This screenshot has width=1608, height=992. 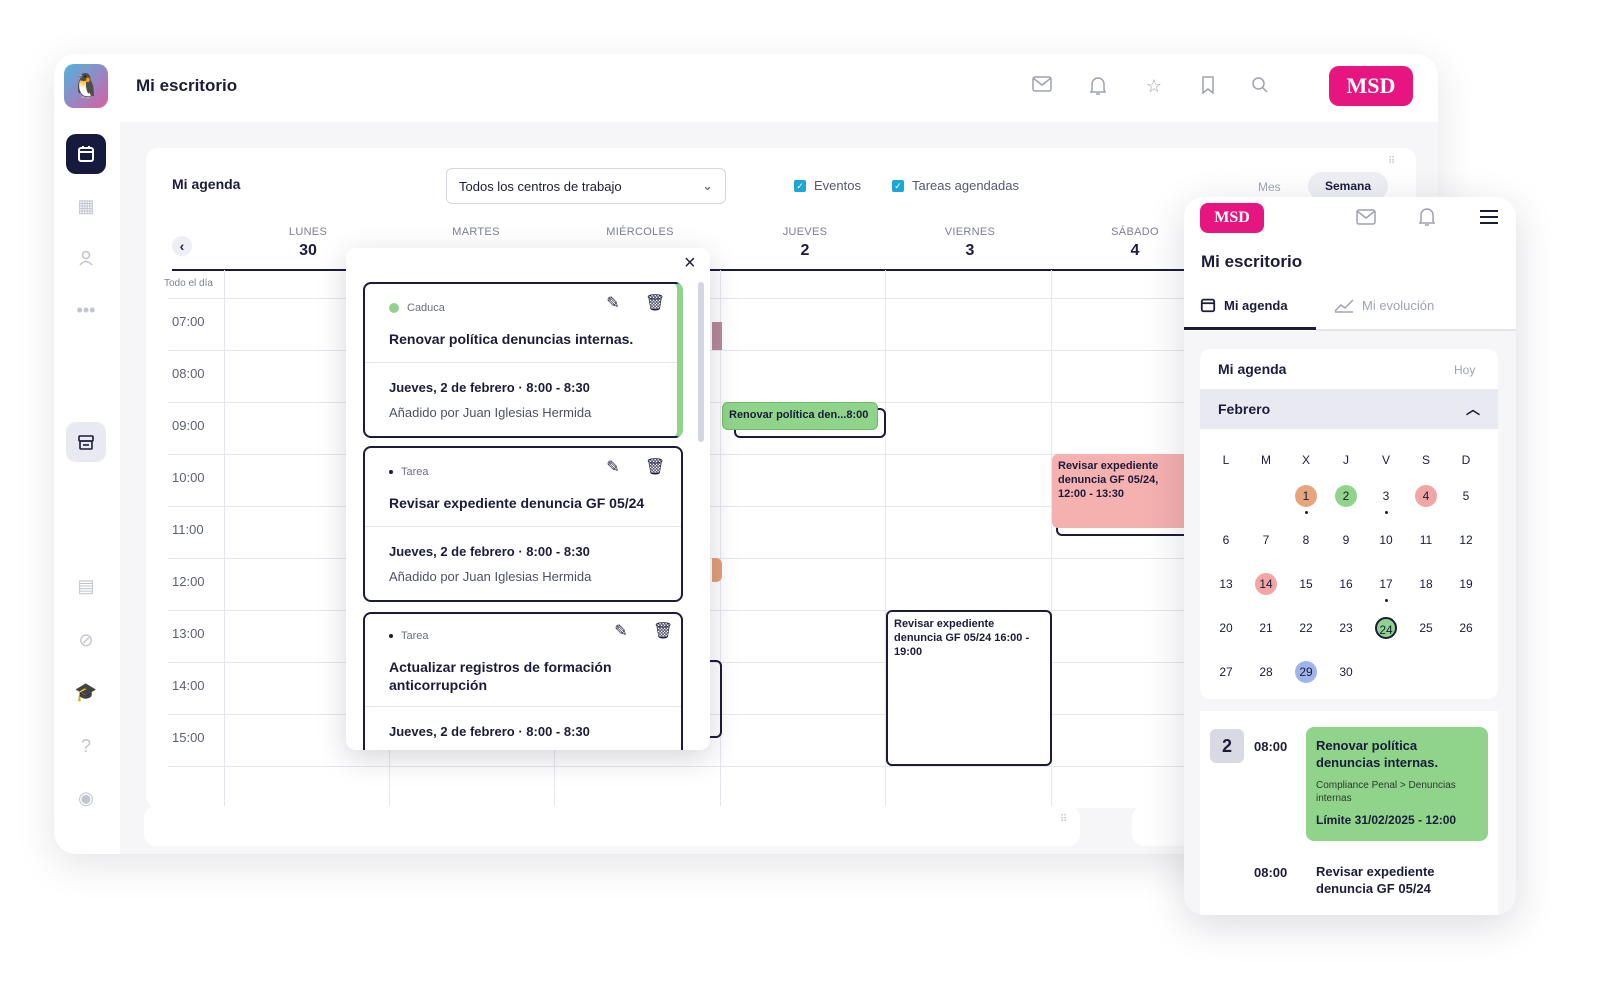 I want to click on tab-evolucion: Mi evolución, so click(x=1384, y=305).